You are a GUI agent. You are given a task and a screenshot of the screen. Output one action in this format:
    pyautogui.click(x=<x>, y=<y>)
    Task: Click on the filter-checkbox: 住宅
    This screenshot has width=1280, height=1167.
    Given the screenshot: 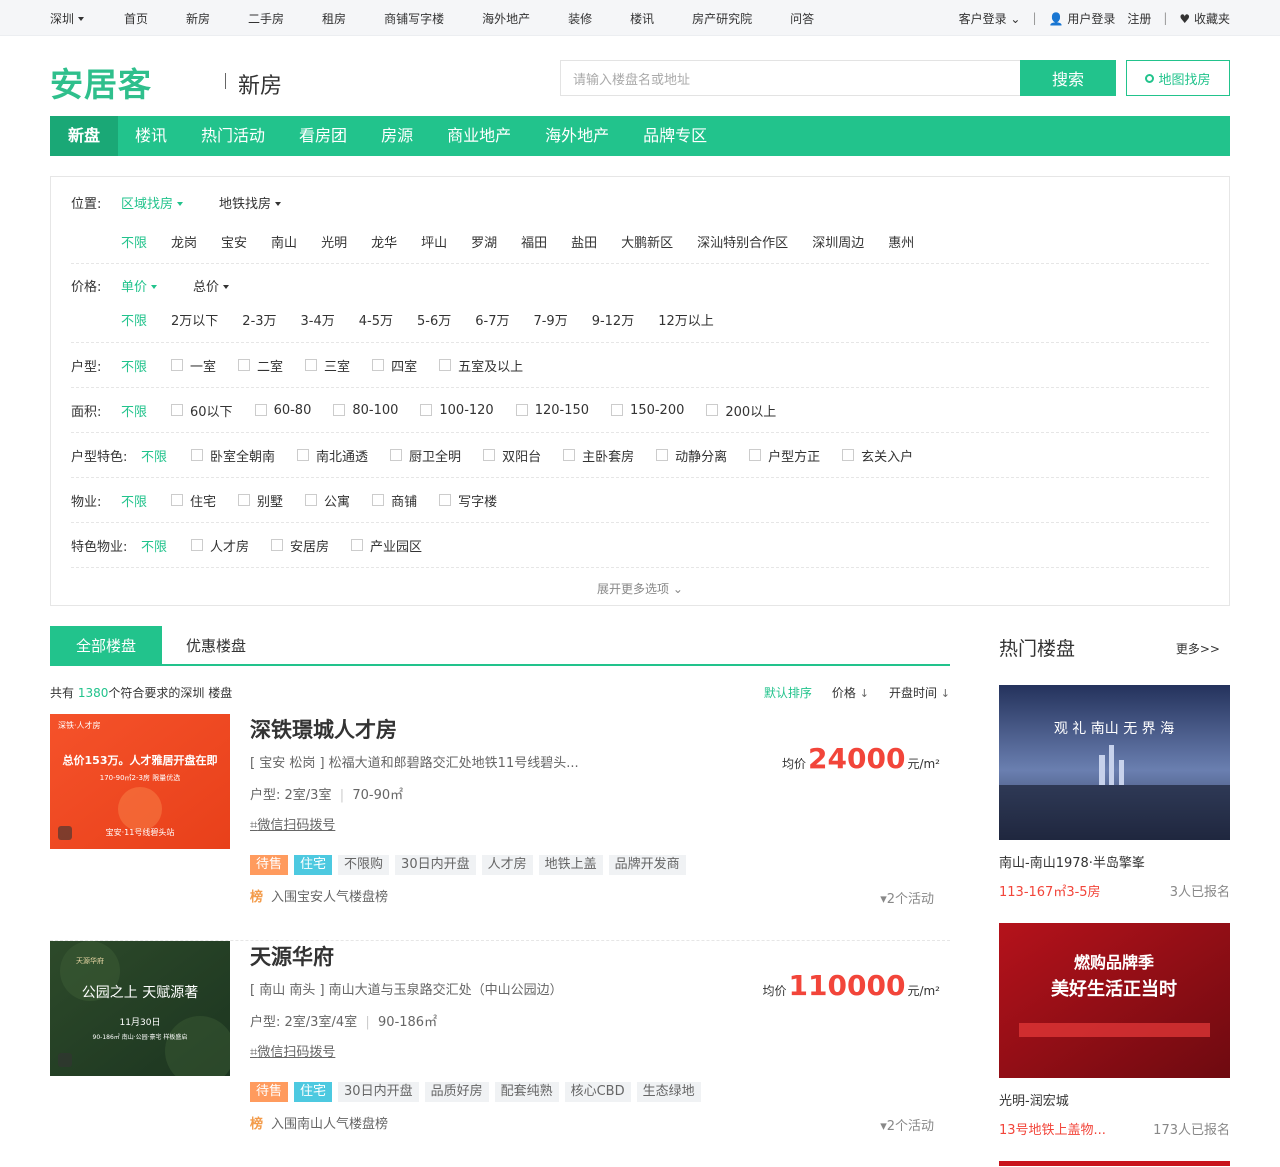 What is the action you would take?
    pyautogui.click(x=193, y=500)
    